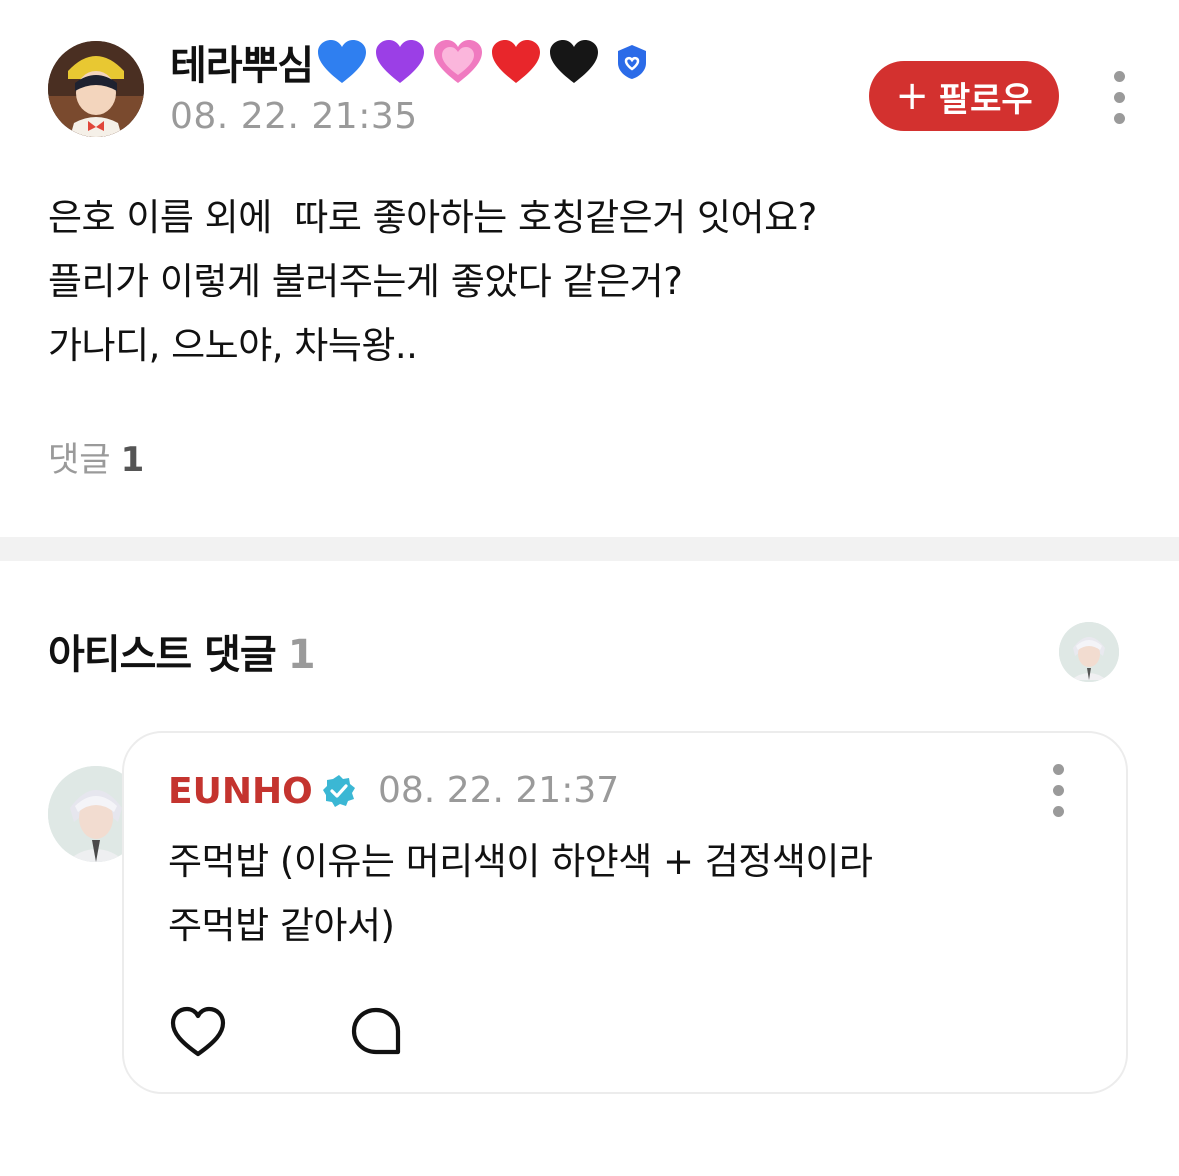 The image size is (1179, 1176). What do you see at coordinates (632, 62) in the screenshot?
I see `verified-shield-icon` at bounding box center [632, 62].